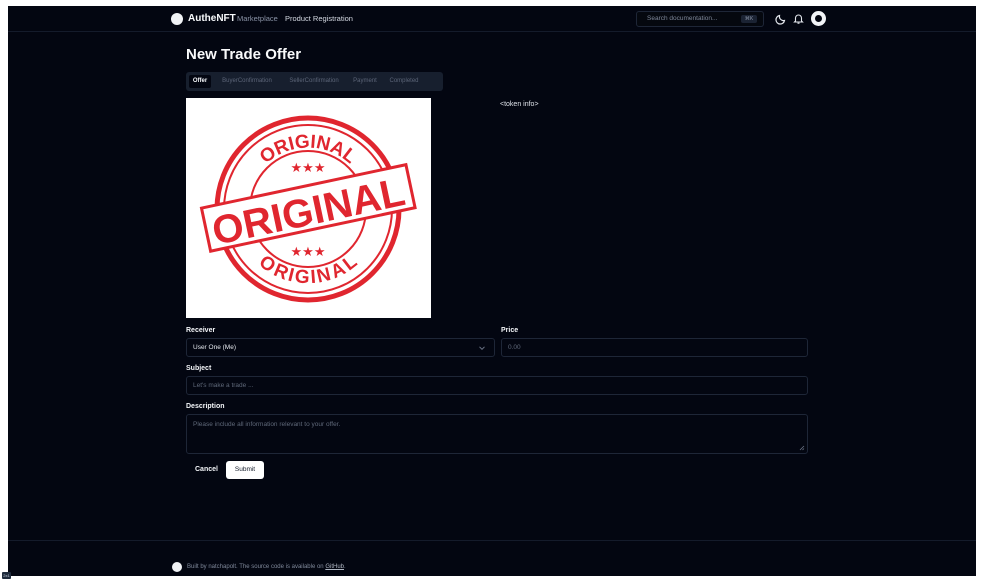 This screenshot has height=581, width=981. I want to click on tab-completed: Completed, so click(404, 81).